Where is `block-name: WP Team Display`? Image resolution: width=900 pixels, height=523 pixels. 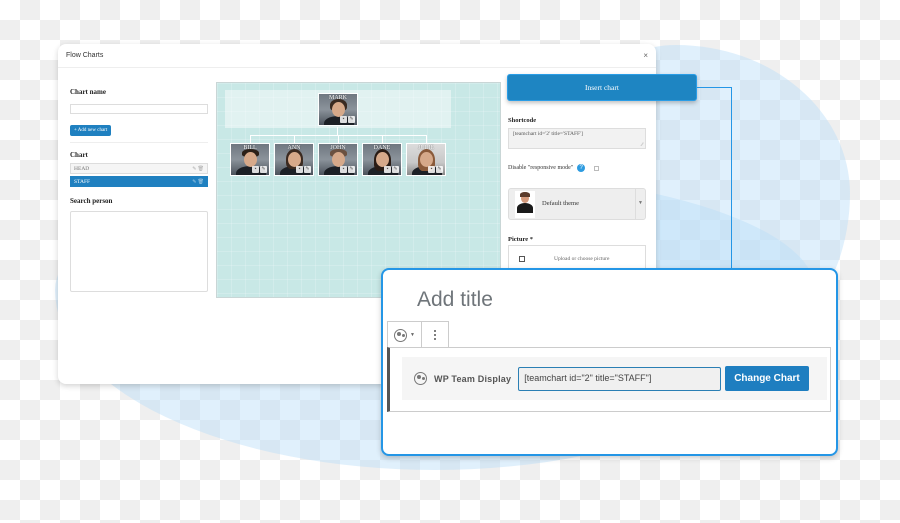 block-name: WP Team Display is located at coordinates (473, 378).